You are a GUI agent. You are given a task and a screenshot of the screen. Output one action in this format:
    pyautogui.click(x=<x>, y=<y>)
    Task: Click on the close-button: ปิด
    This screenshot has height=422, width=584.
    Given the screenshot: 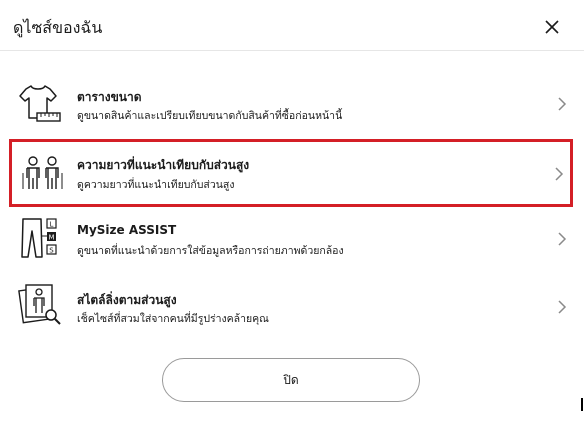 What is the action you would take?
    pyautogui.click(x=291, y=380)
    